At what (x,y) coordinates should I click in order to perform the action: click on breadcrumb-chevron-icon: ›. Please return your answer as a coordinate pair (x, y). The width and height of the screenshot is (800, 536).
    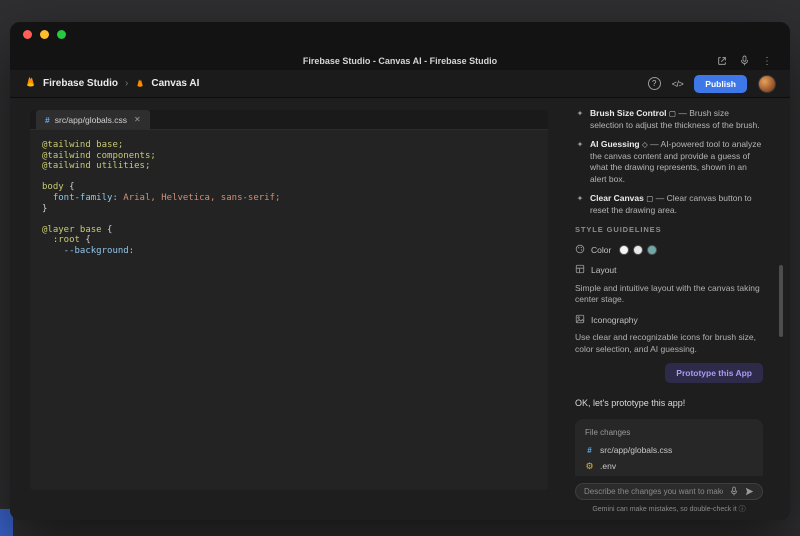
    Looking at the image, I should click on (127, 83).